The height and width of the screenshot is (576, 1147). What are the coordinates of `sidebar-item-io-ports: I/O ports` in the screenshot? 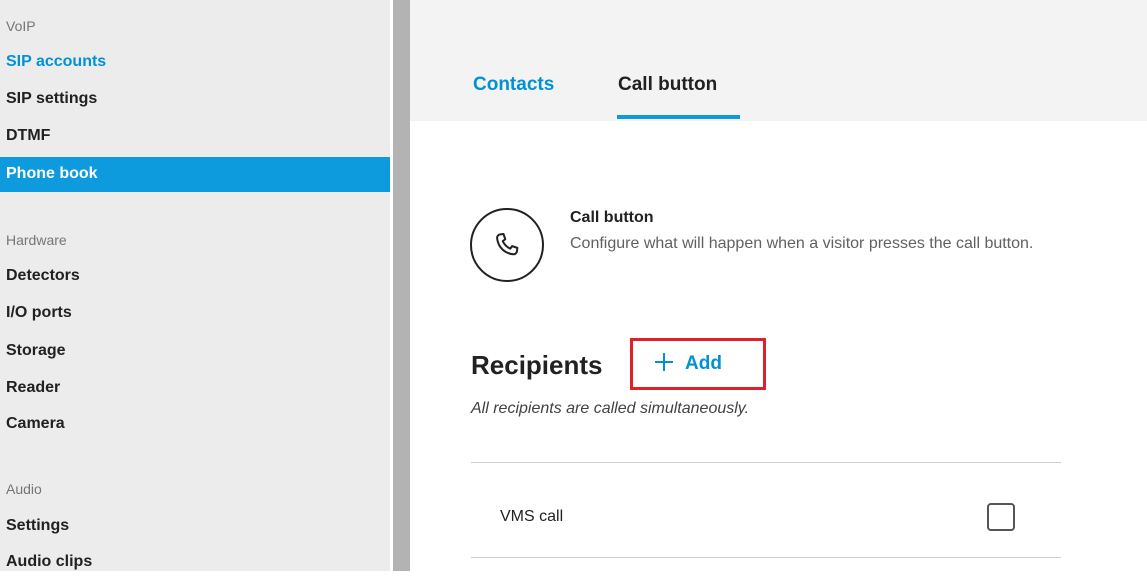 It's located at (195, 313).